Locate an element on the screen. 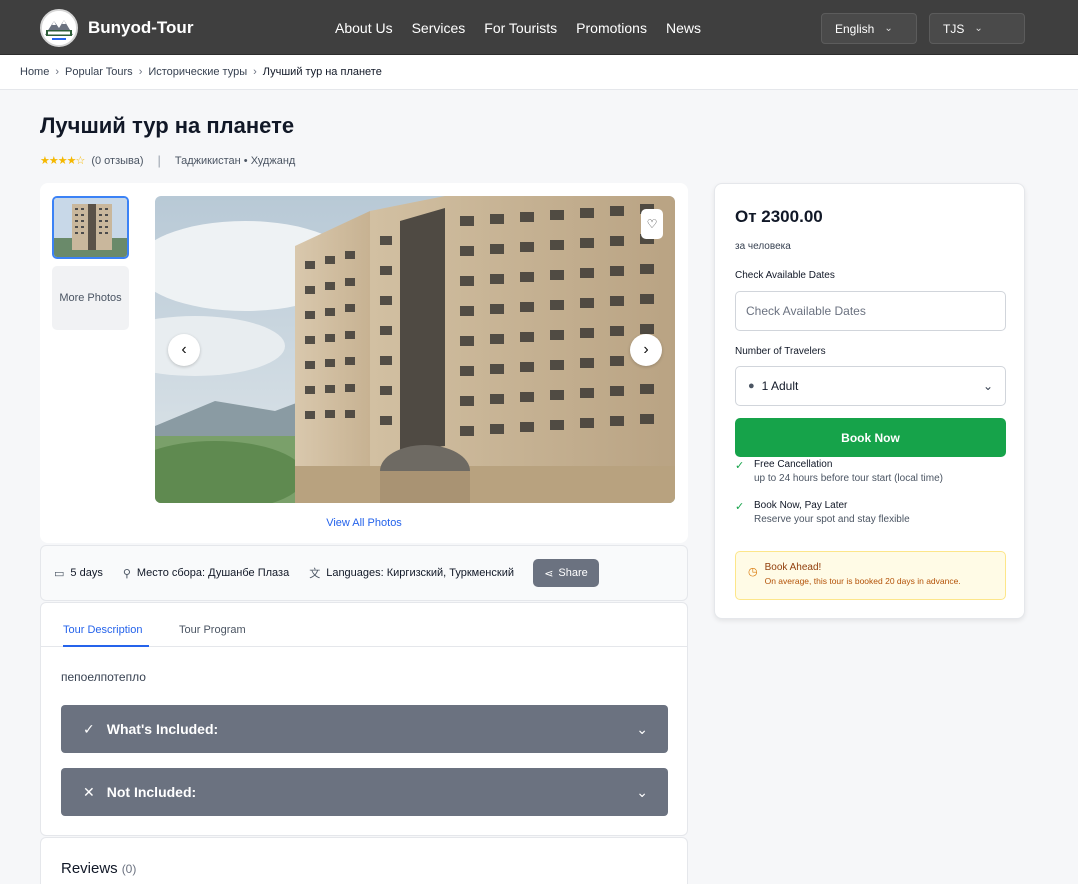 This screenshot has width=1078, height=884. photo-thumbnail is located at coordinates (90, 227).